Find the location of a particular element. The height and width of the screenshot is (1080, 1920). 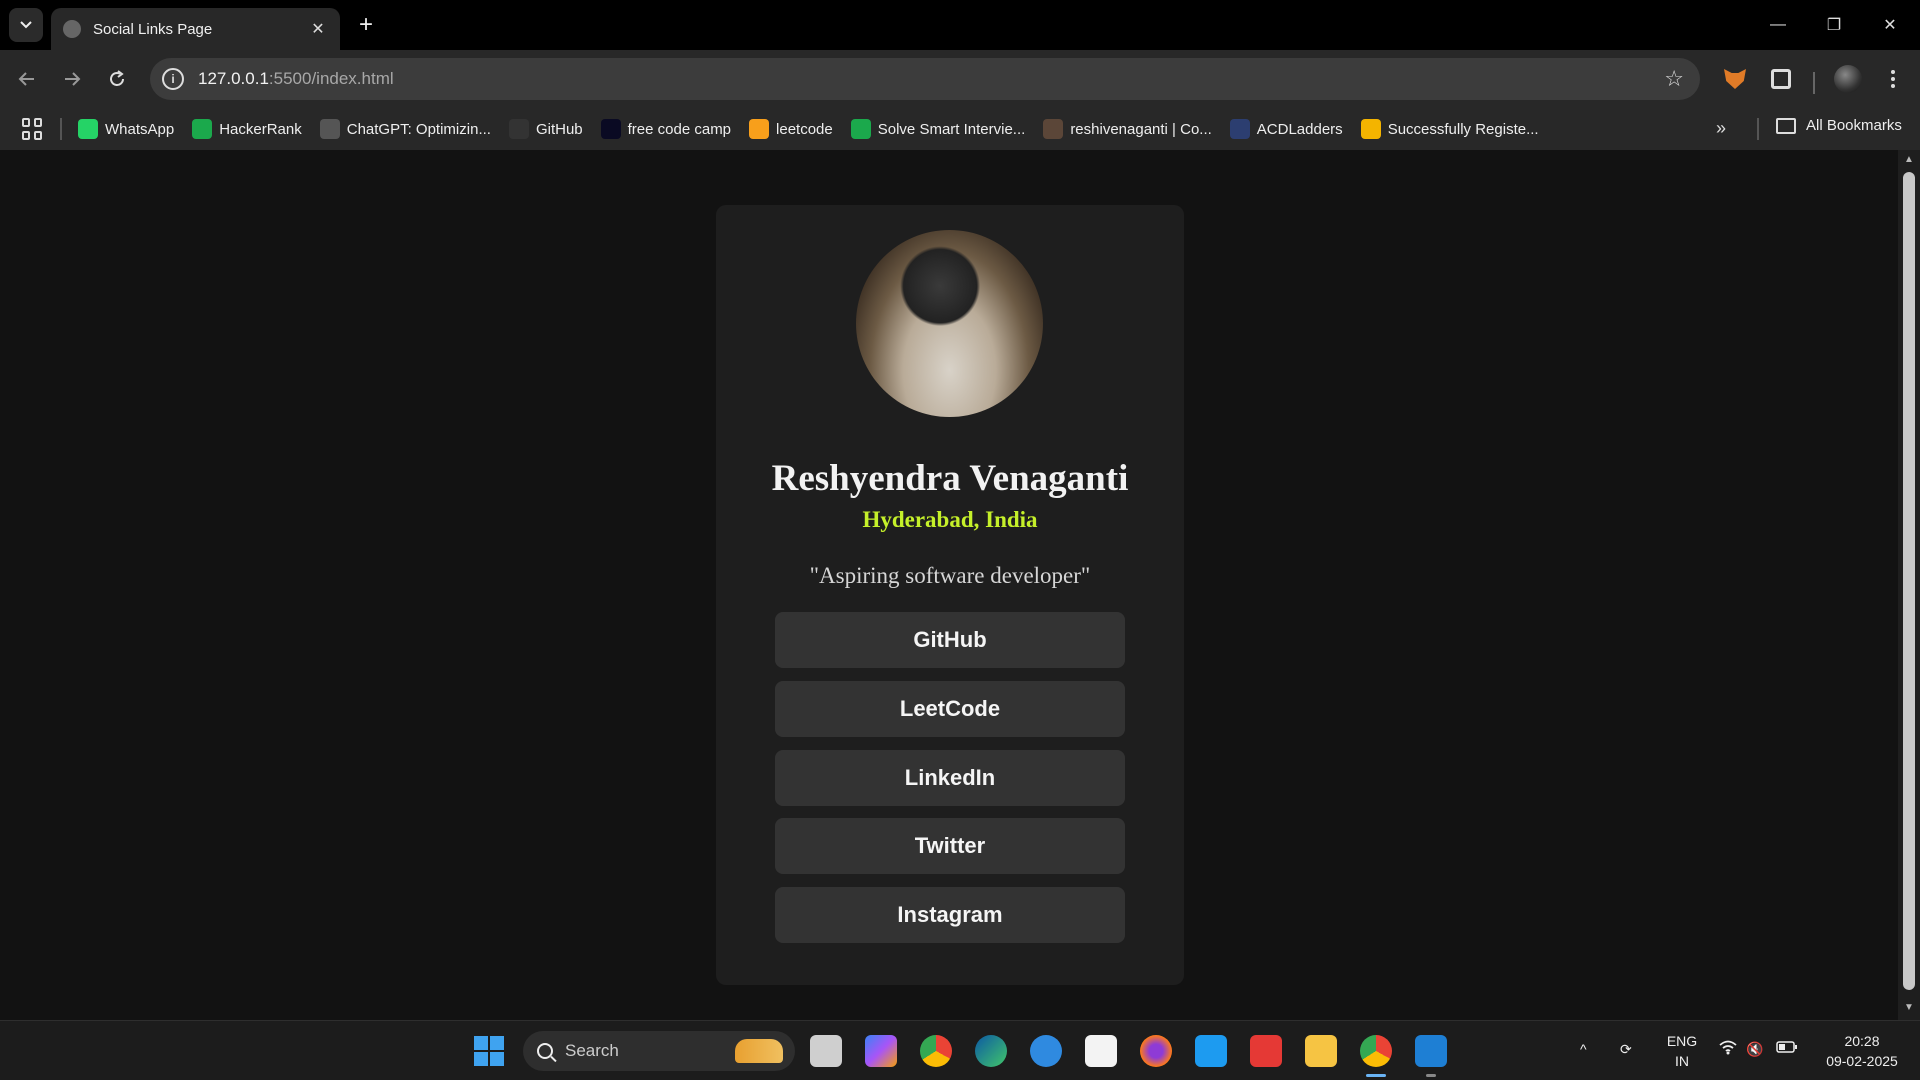

site-info-icon: i is located at coordinates (173, 79).